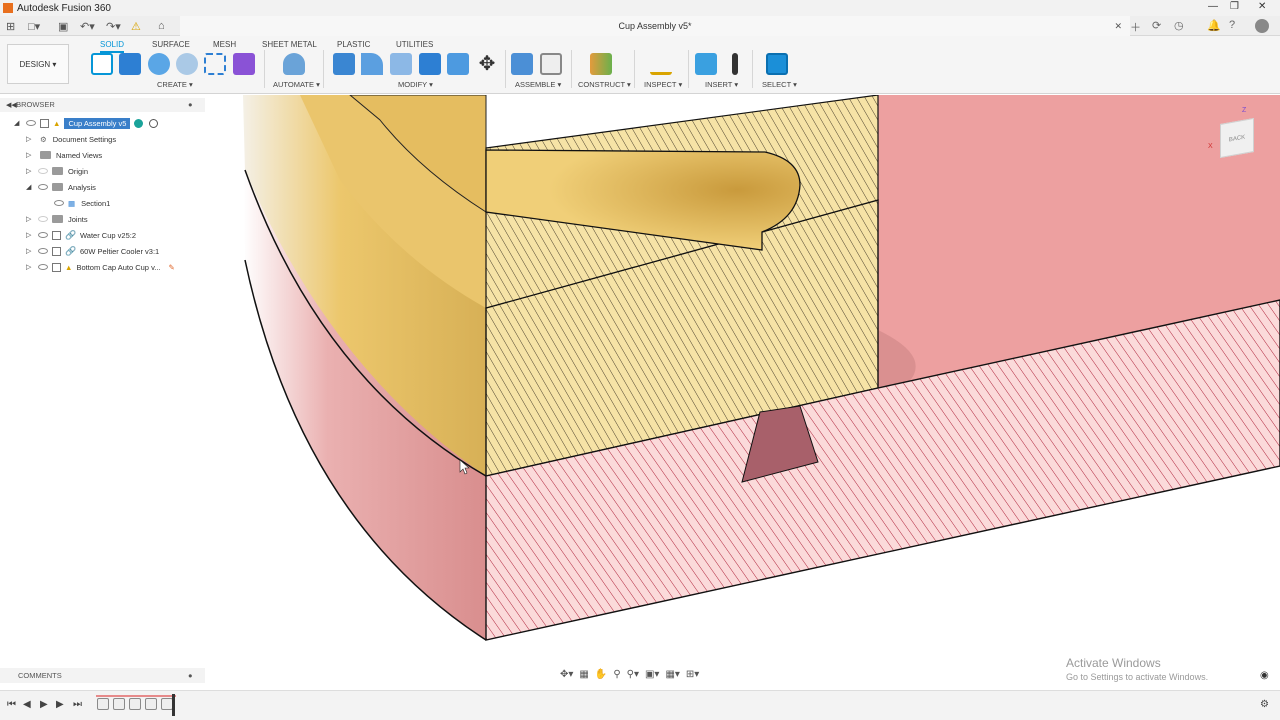 Image resolution: width=1280 pixels, height=720 pixels. Describe the element at coordinates (344, 64) in the screenshot. I see `press-pull-icon` at that location.